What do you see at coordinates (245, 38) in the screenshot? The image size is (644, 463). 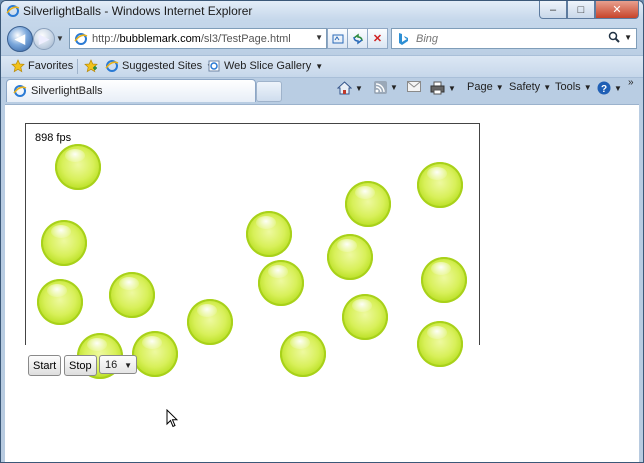 I see `url-path: /sl3/TestPage.html` at bounding box center [245, 38].